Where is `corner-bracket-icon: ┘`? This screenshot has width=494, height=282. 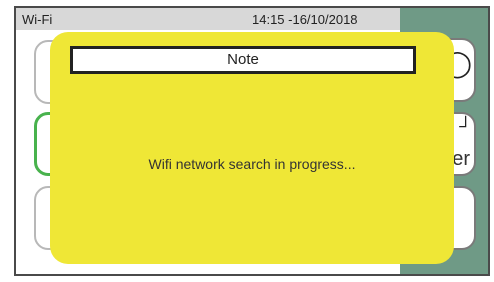 corner-bracket-icon: ┘ is located at coordinates (465, 126).